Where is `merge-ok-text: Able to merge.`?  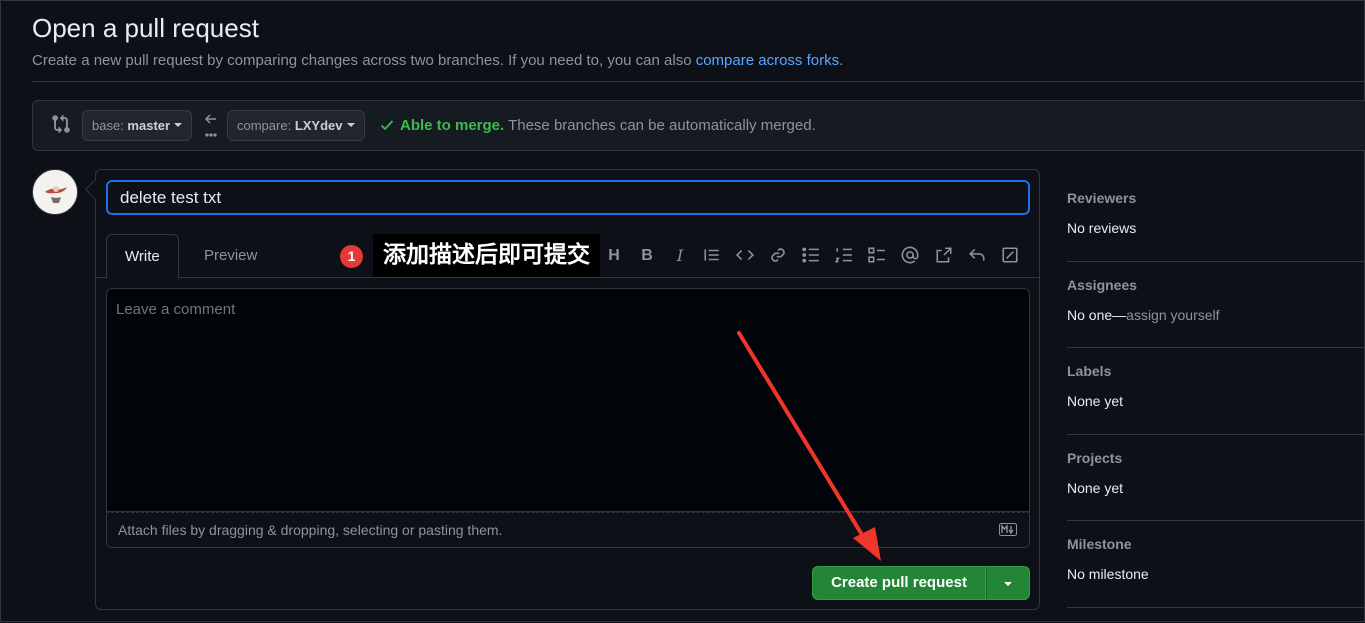
merge-ok-text: Able to merge. is located at coordinates (452, 125).